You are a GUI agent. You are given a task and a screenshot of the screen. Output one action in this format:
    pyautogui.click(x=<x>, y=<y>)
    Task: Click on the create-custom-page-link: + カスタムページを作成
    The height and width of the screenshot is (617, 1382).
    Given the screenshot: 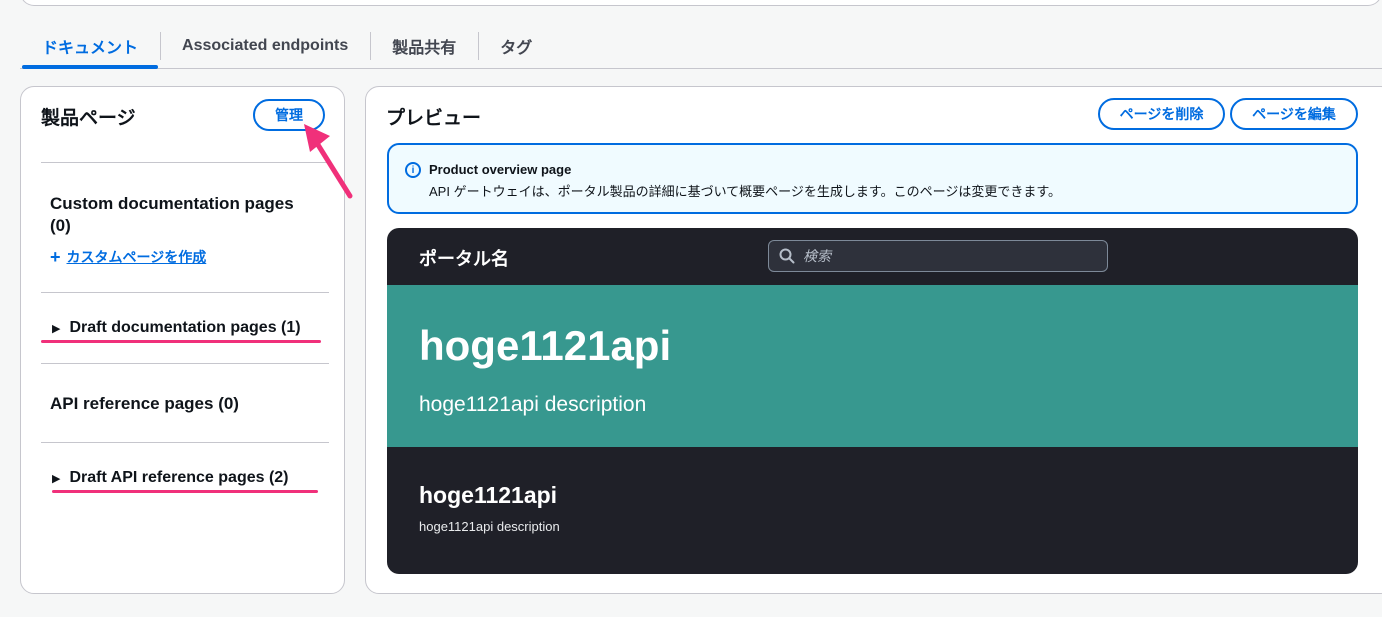 What is the action you would take?
    pyautogui.click(x=128, y=257)
    